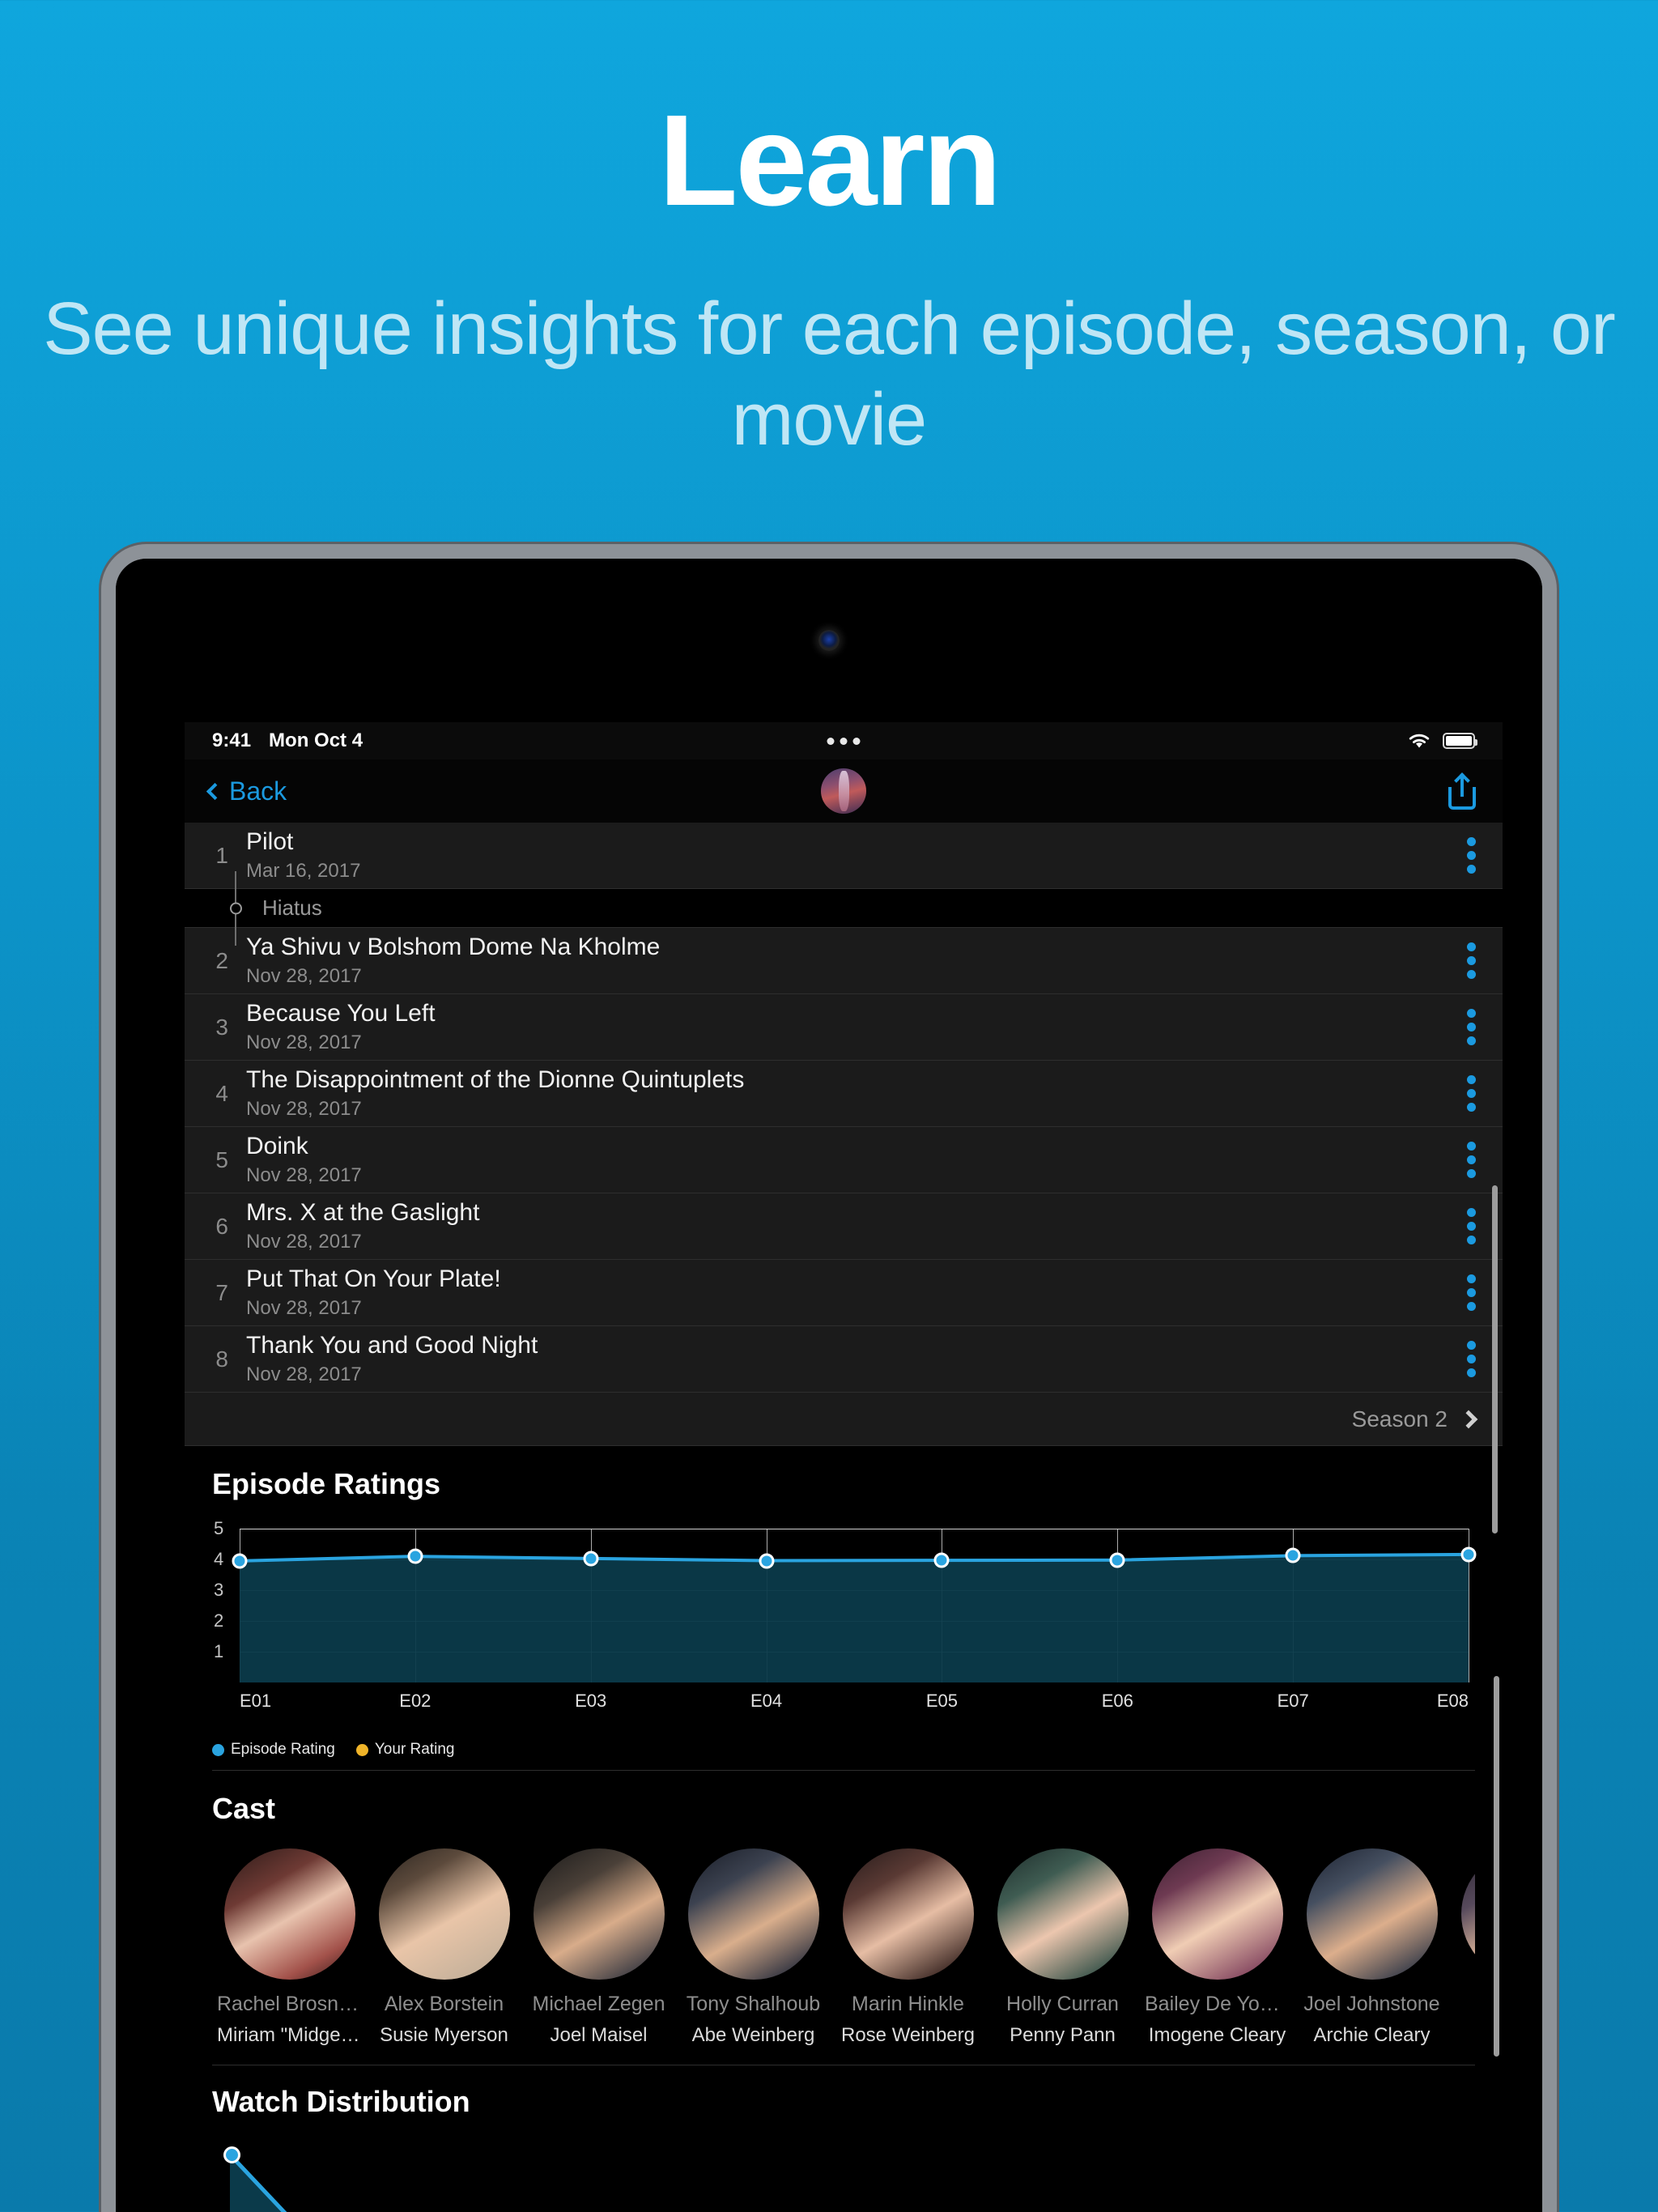 This screenshot has width=1658, height=2212. Describe the element at coordinates (753, 2004) in the screenshot. I see `cast-actor-name: Tony Shalhoub` at that location.